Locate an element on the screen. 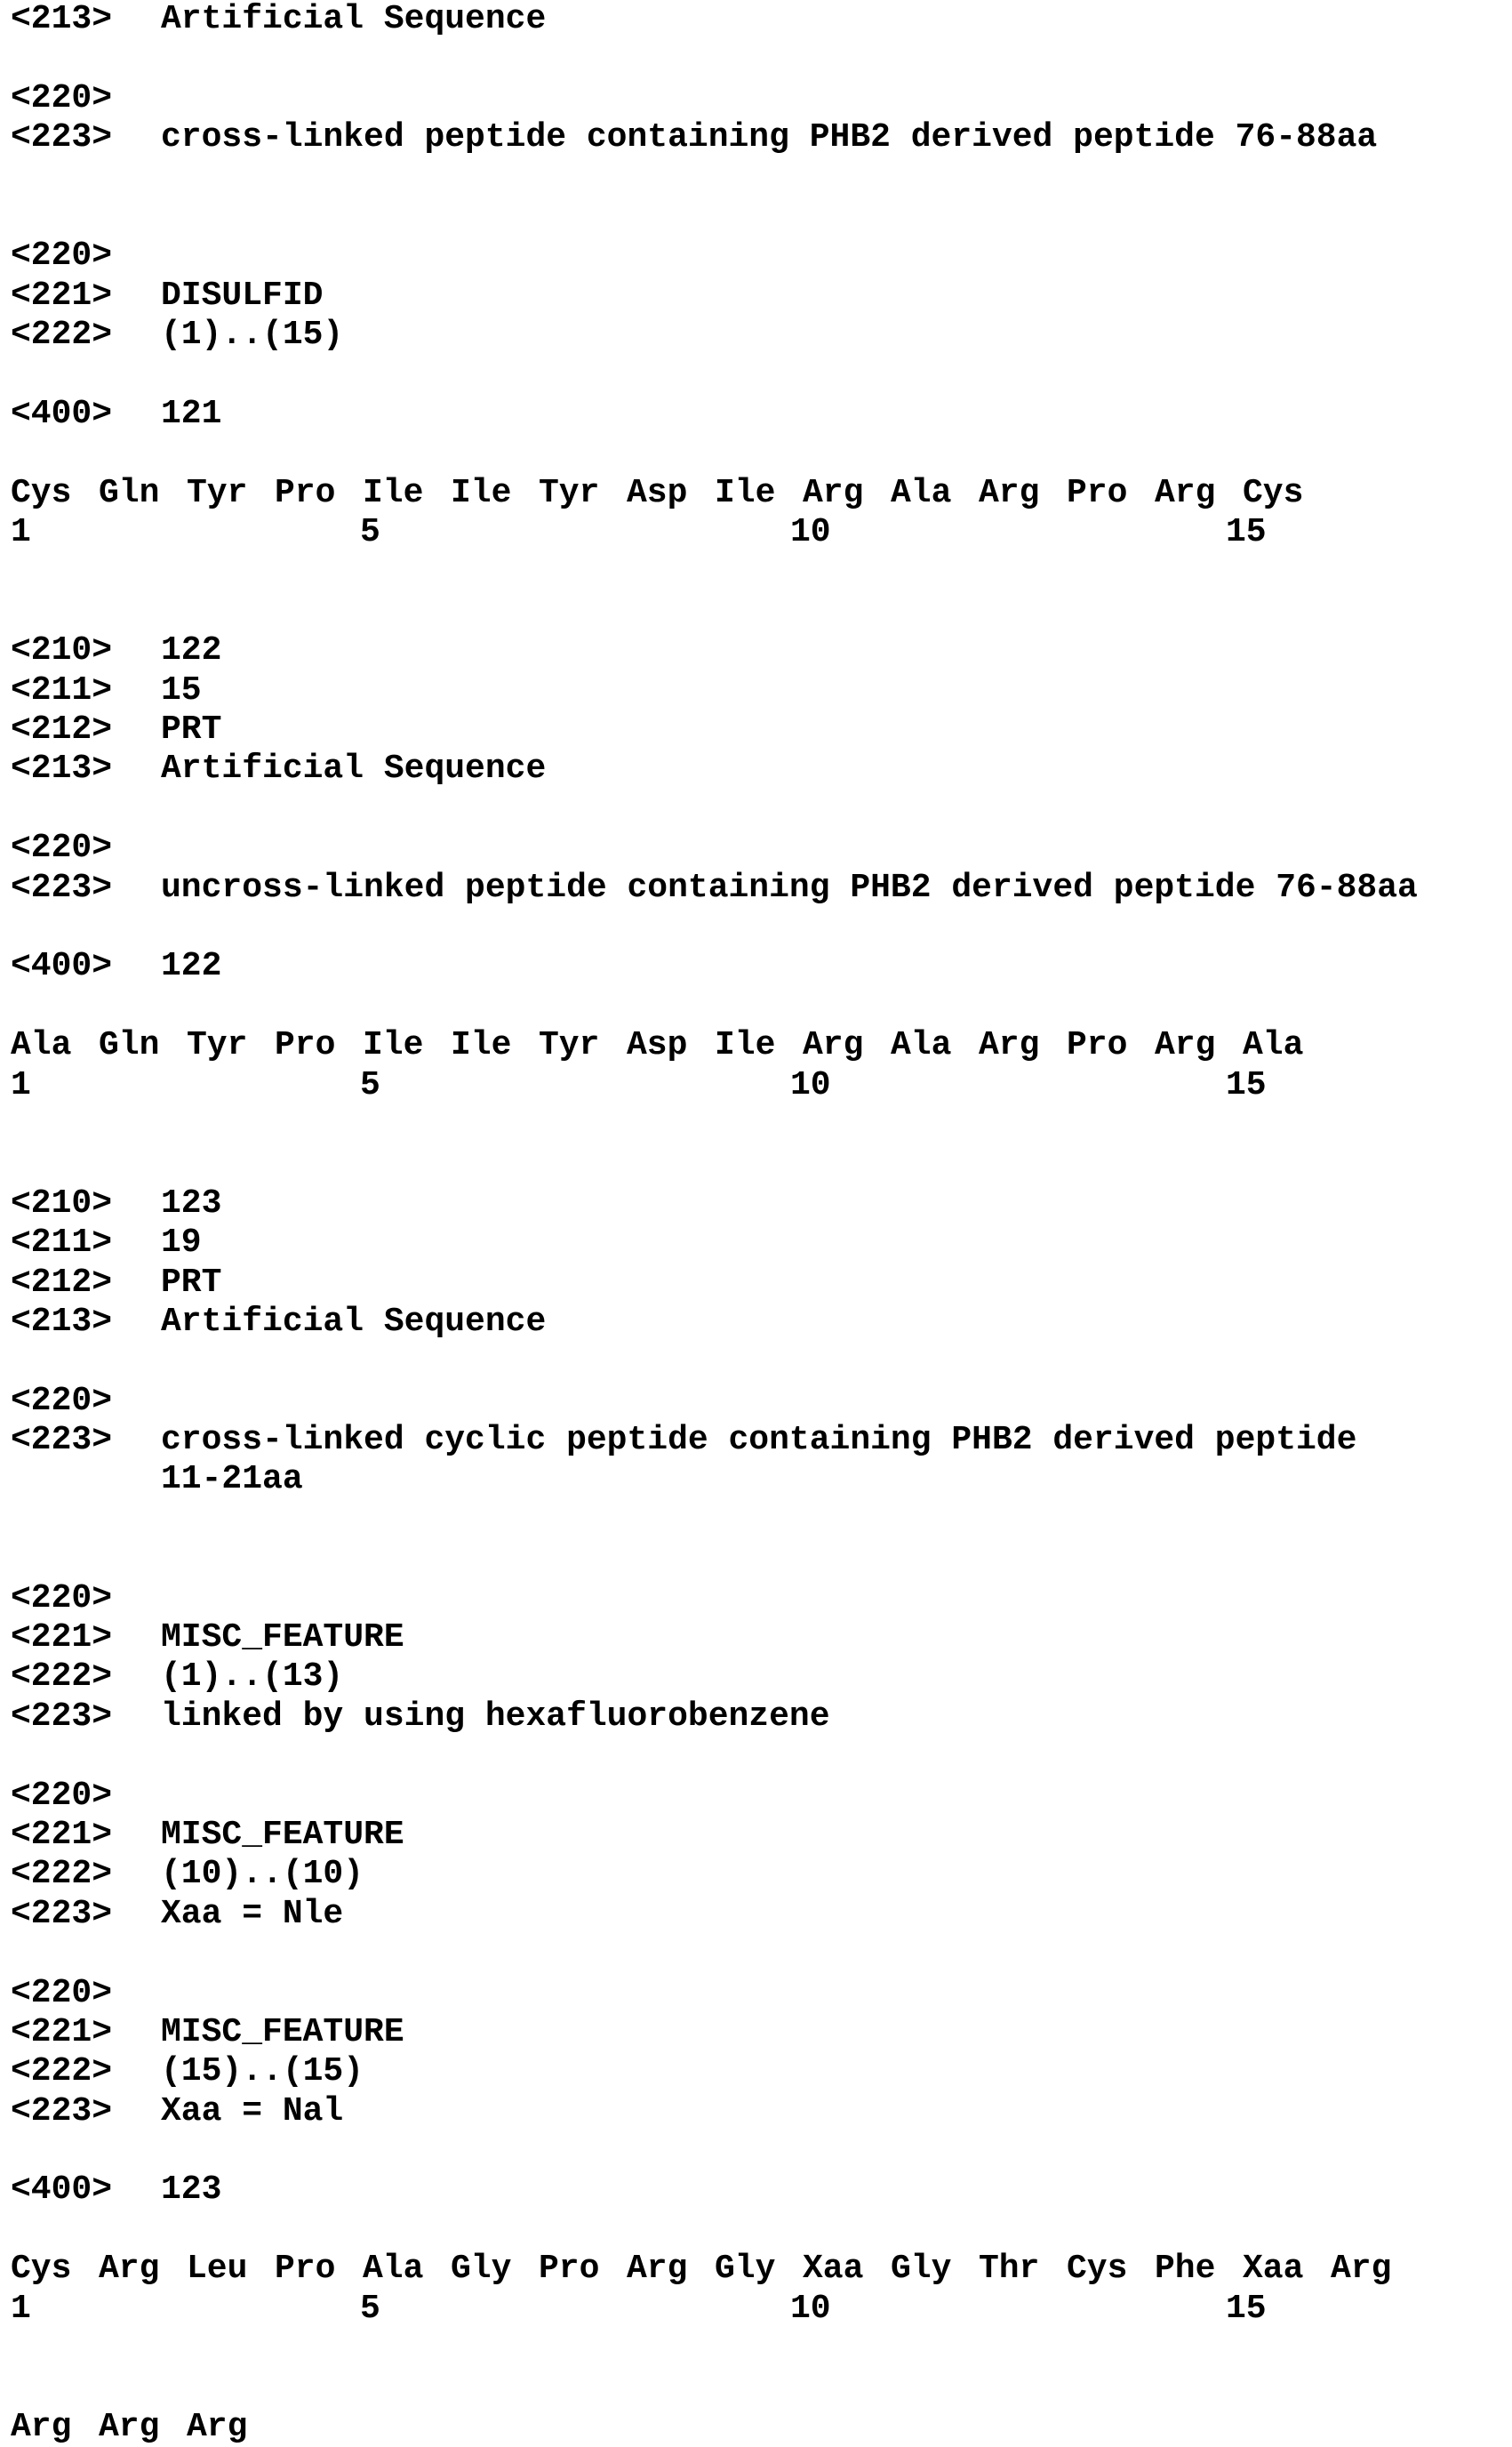 The height and width of the screenshot is (2447, 1512). field-line: <222> (10)..(10) is located at coordinates (757, 1874).